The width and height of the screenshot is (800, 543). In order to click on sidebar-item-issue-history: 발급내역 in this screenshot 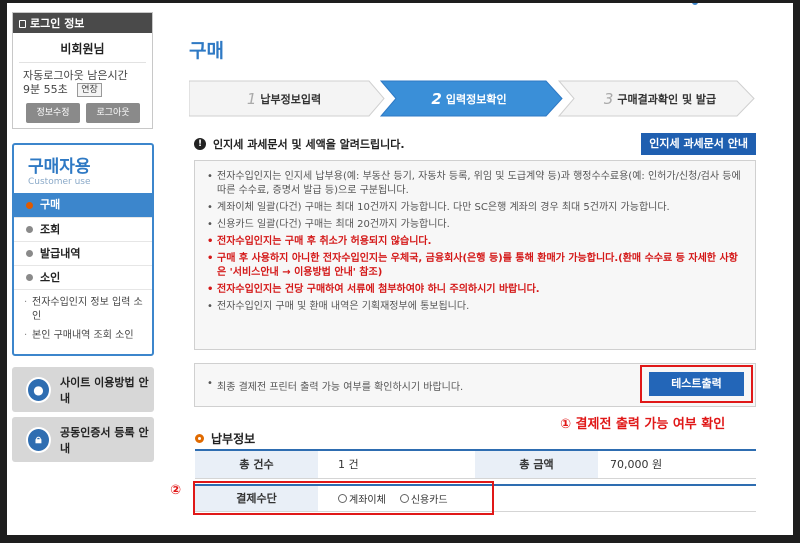, I will do `click(83, 253)`.